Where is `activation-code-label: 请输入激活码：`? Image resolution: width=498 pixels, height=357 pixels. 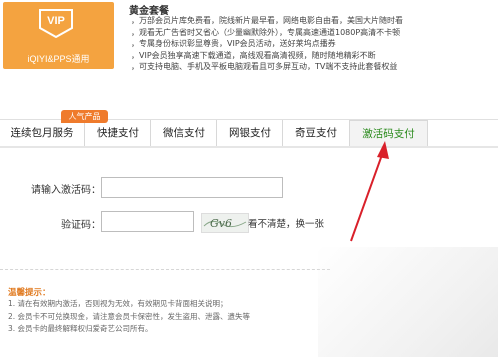
activation-code-label: 请输入激活码： is located at coordinates (66, 190).